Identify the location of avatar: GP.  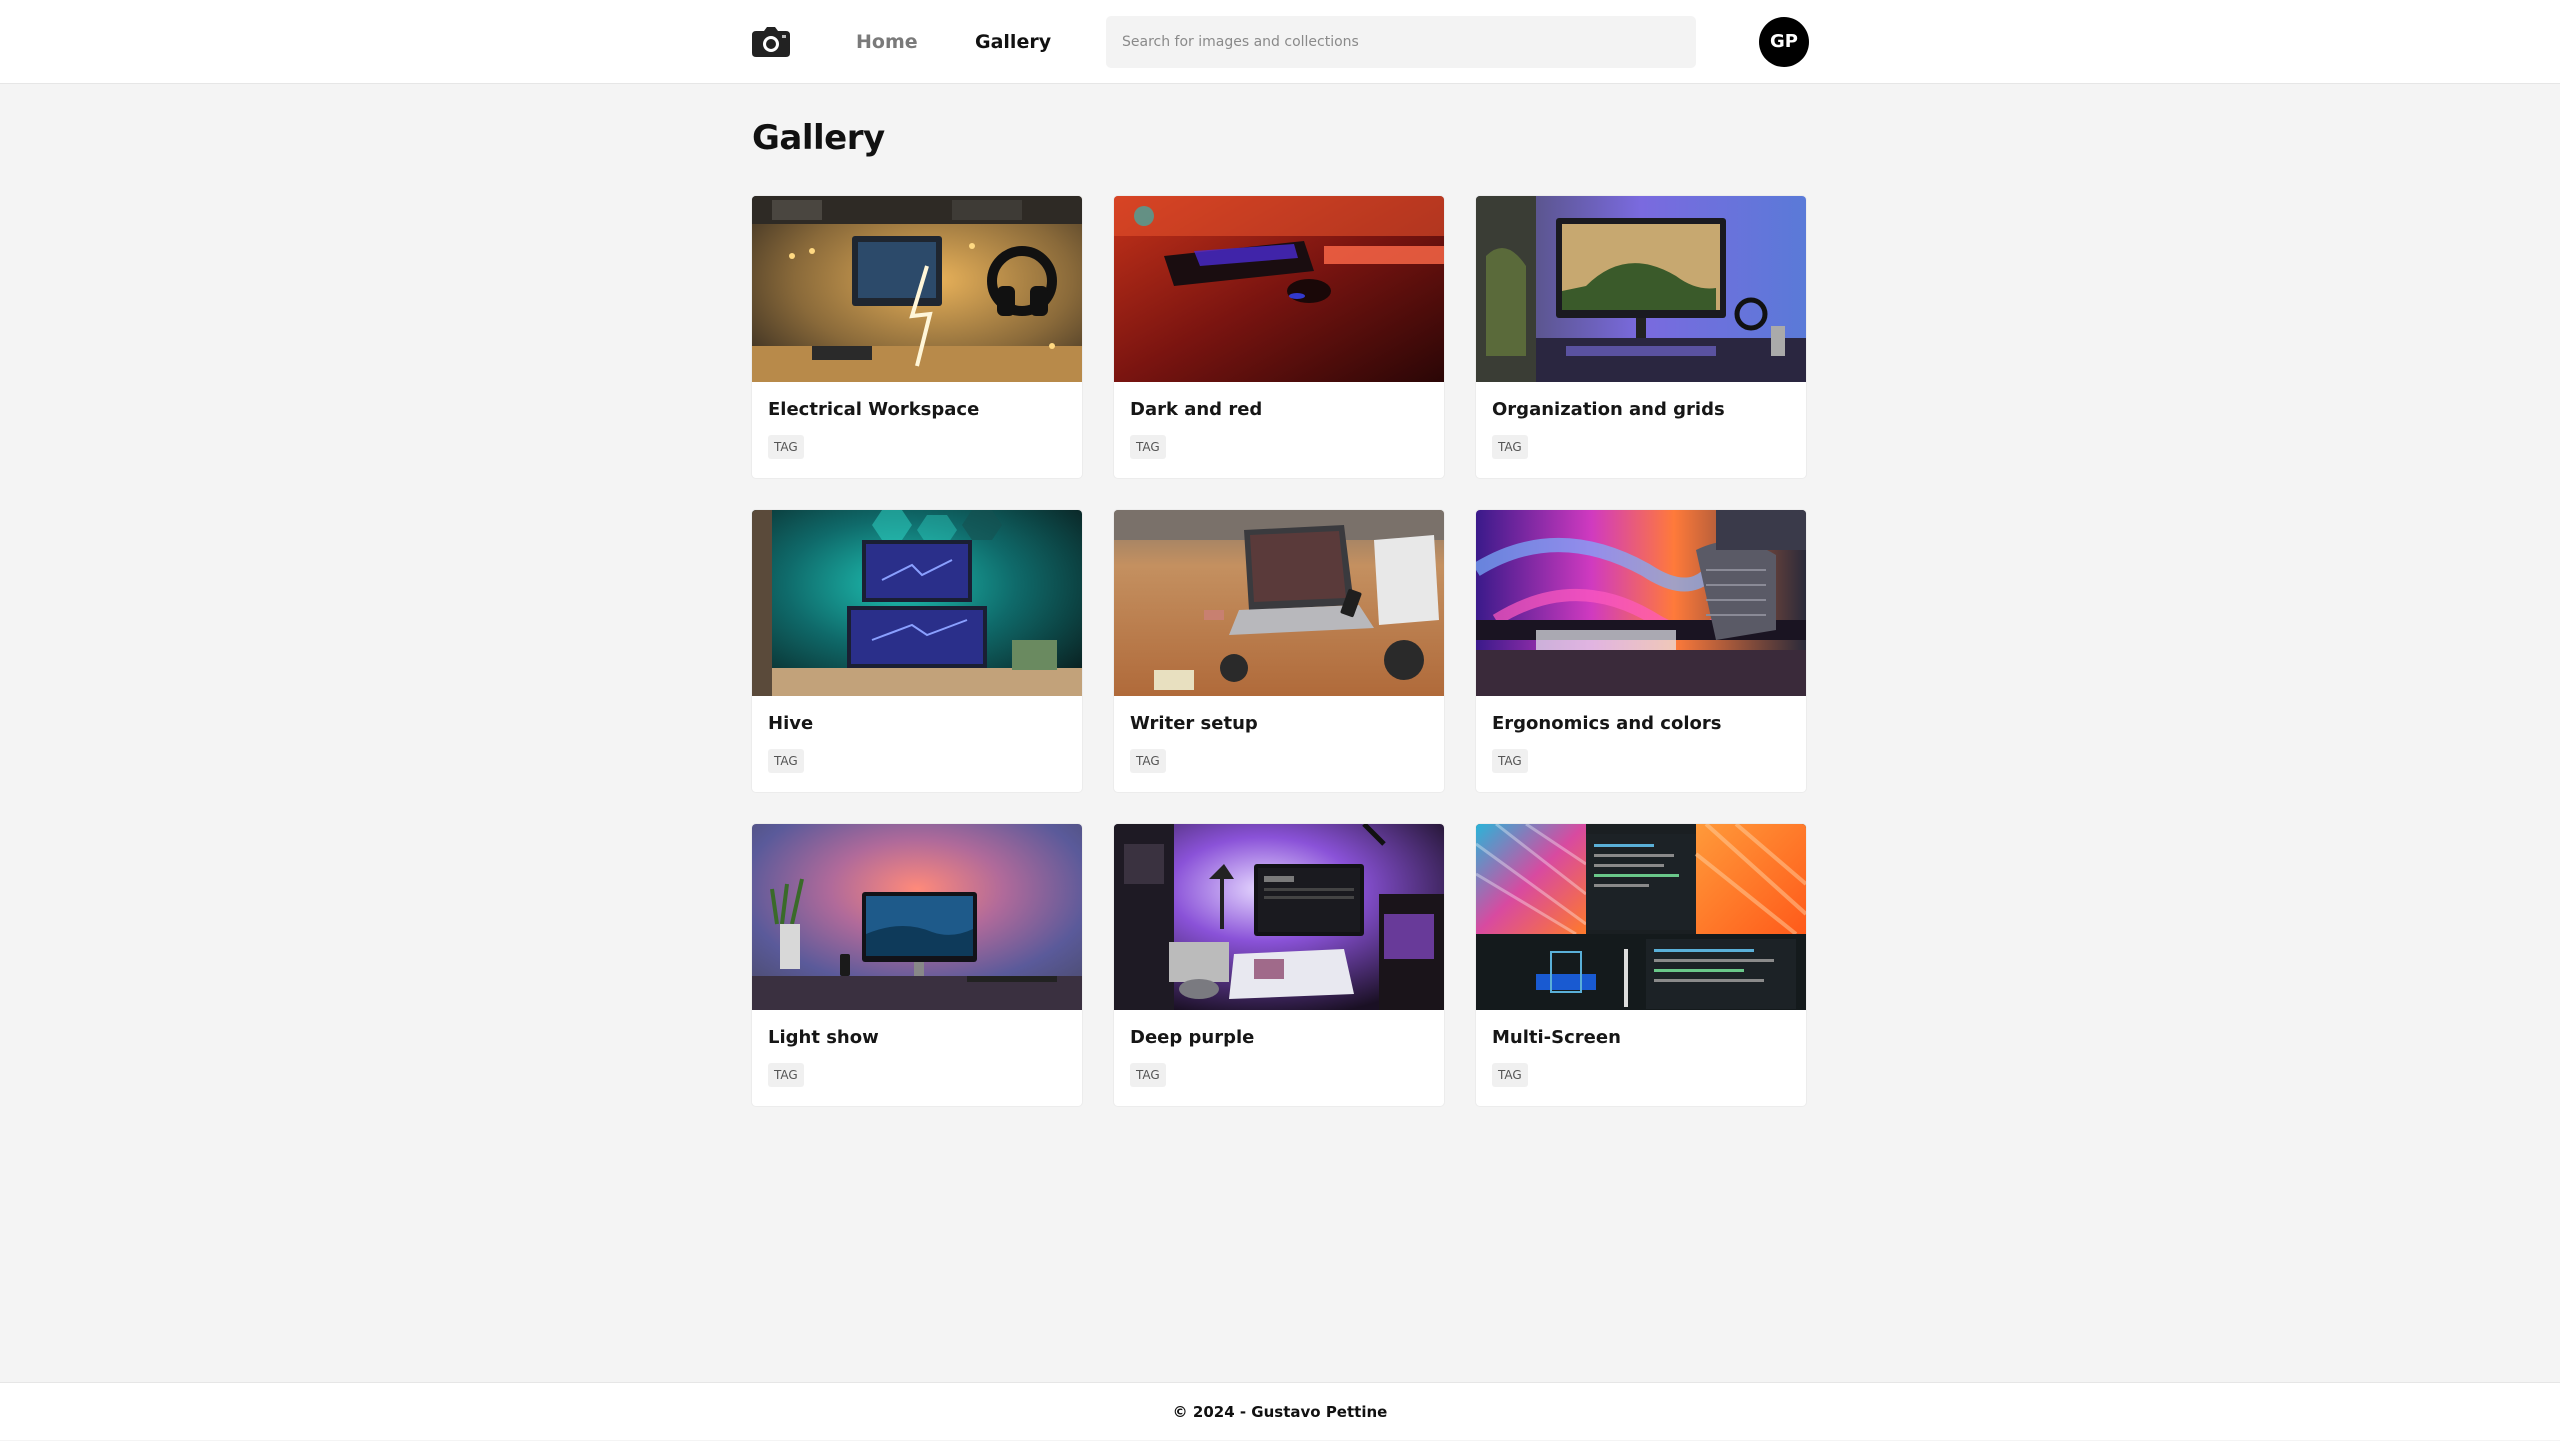
(1784, 42).